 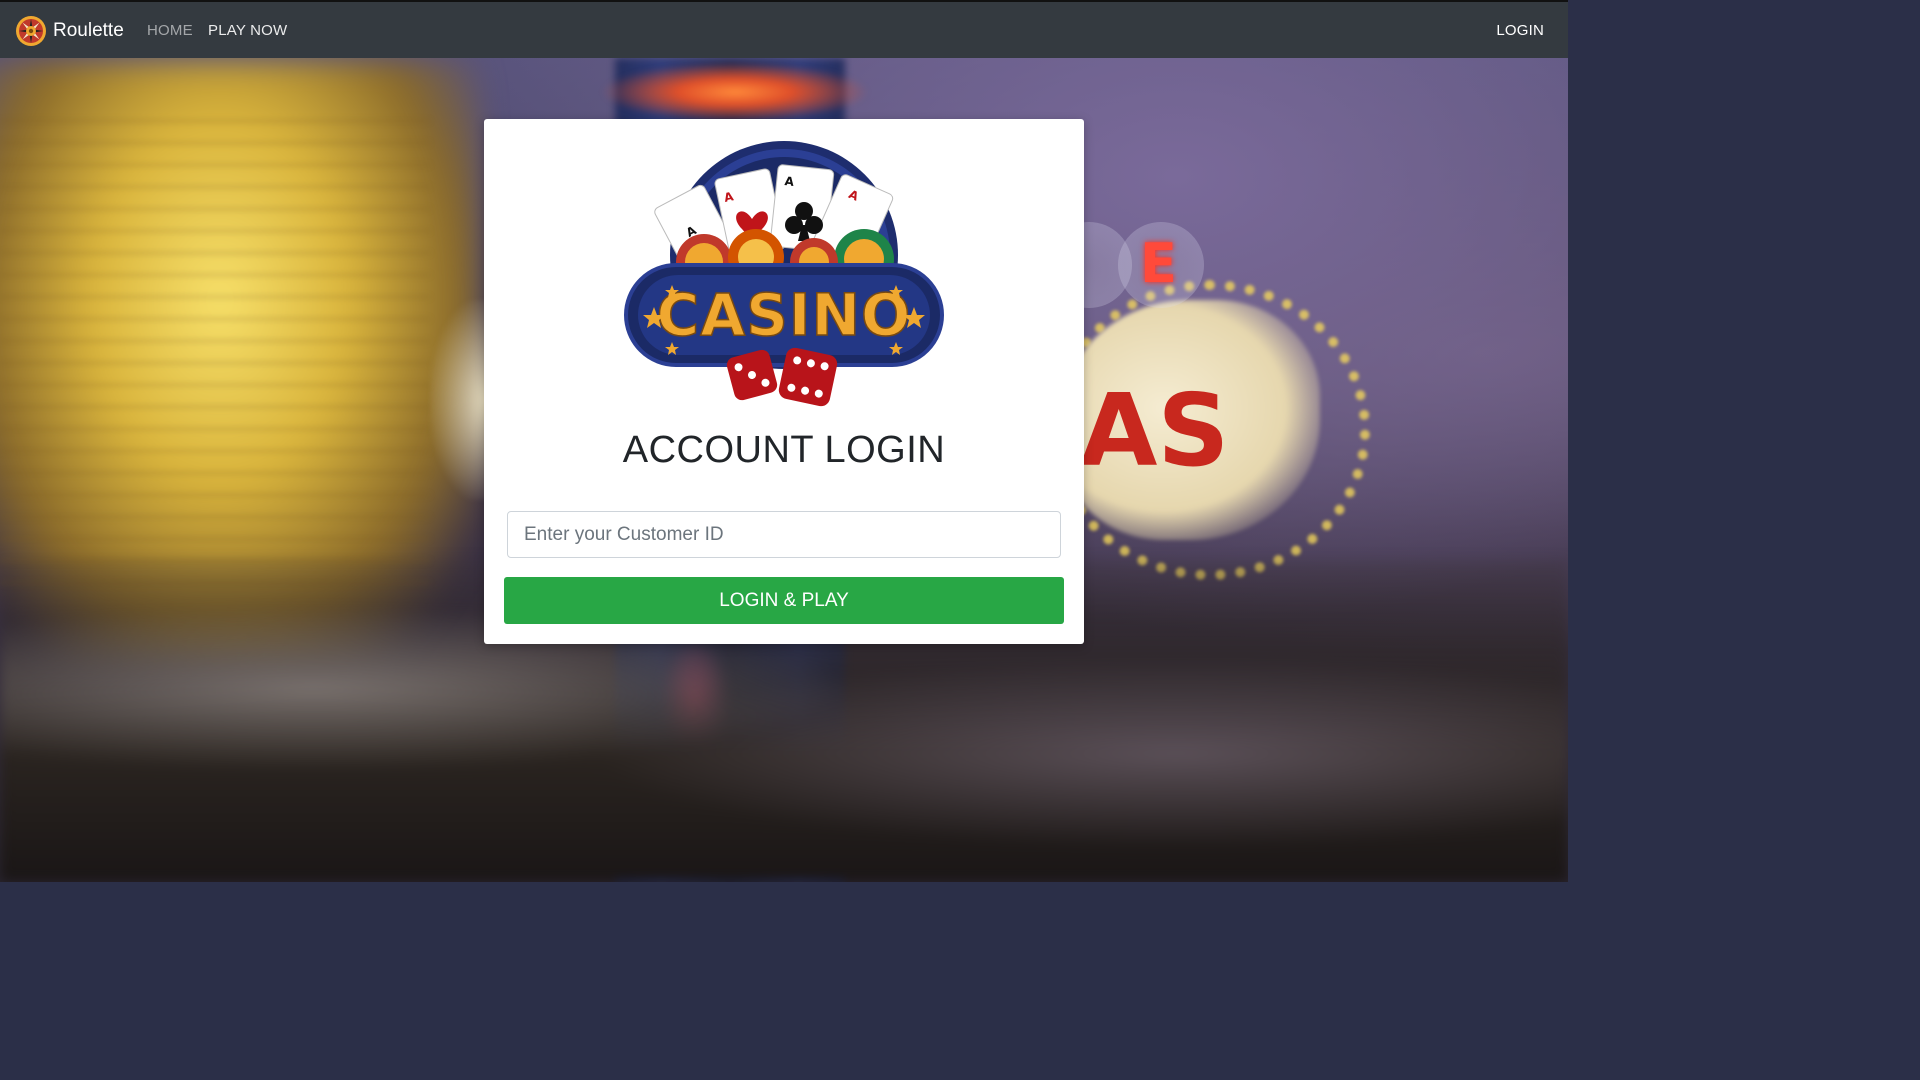 I want to click on top-navbar: Roulette HOME PLAY NOW LOGIN, so click(x=784, y=29).